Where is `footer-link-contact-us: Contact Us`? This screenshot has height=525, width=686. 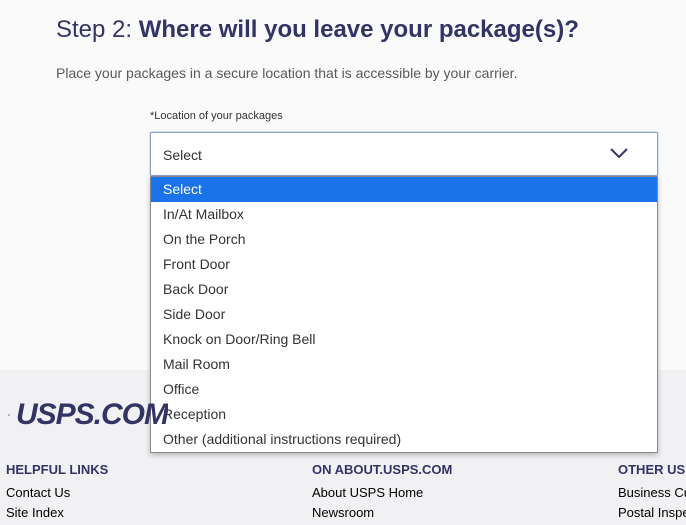
footer-link-contact-us: Contact Us is located at coordinates (57, 493).